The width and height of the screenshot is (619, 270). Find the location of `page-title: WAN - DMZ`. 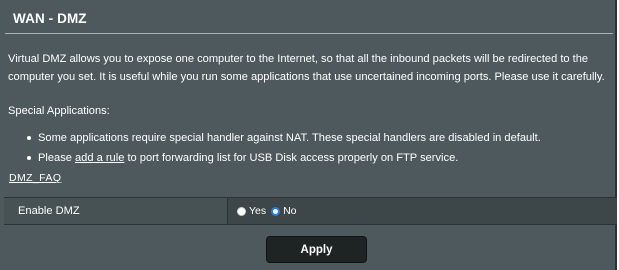

page-title: WAN - DMZ is located at coordinates (50, 18).